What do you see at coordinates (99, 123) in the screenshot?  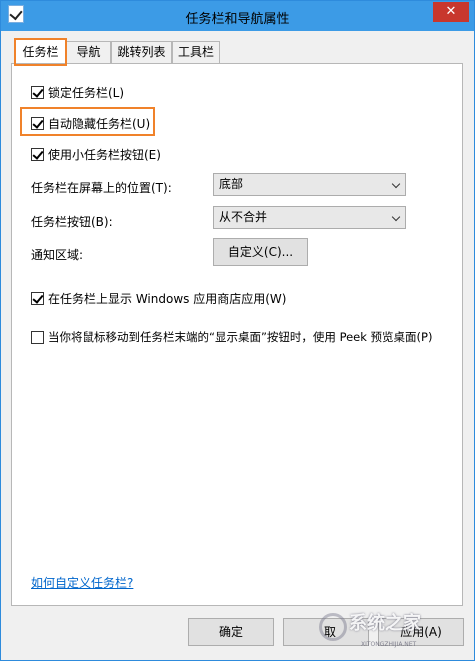 I see `auto-hide-label: 自动隐藏任务栏(U)` at bounding box center [99, 123].